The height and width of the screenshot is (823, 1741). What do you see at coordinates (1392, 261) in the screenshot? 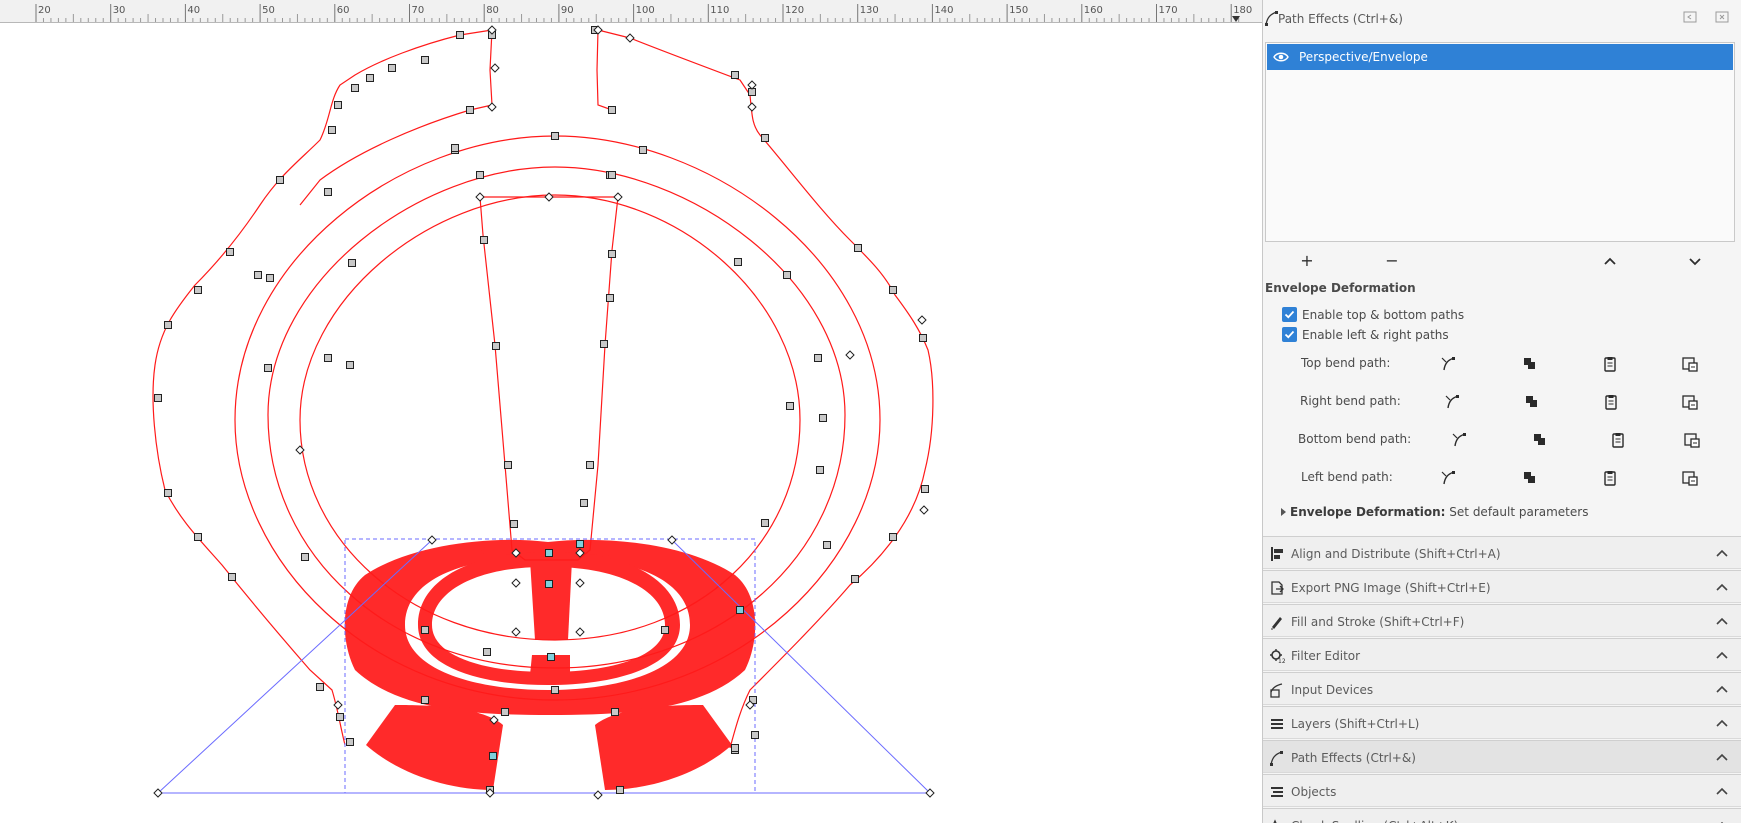
I see `remove-effect-button: −` at bounding box center [1392, 261].